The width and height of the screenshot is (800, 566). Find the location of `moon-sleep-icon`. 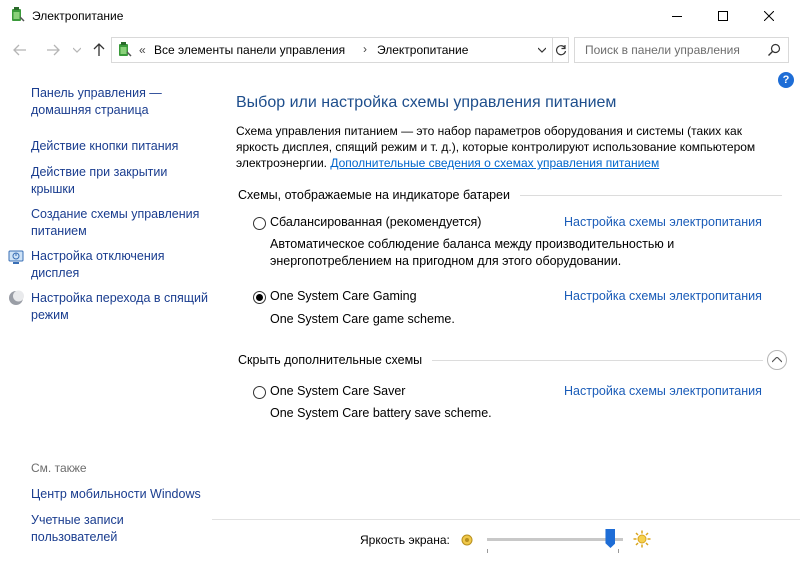

moon-sleep-icon is located at coordinates (16, 297).